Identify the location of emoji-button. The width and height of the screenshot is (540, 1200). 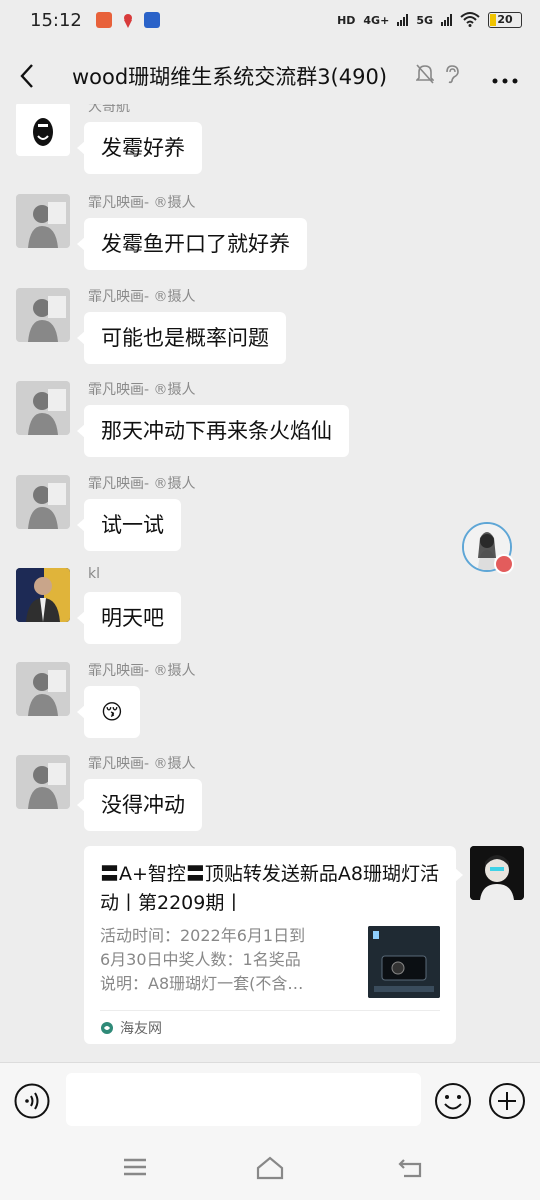
(453, 1103).